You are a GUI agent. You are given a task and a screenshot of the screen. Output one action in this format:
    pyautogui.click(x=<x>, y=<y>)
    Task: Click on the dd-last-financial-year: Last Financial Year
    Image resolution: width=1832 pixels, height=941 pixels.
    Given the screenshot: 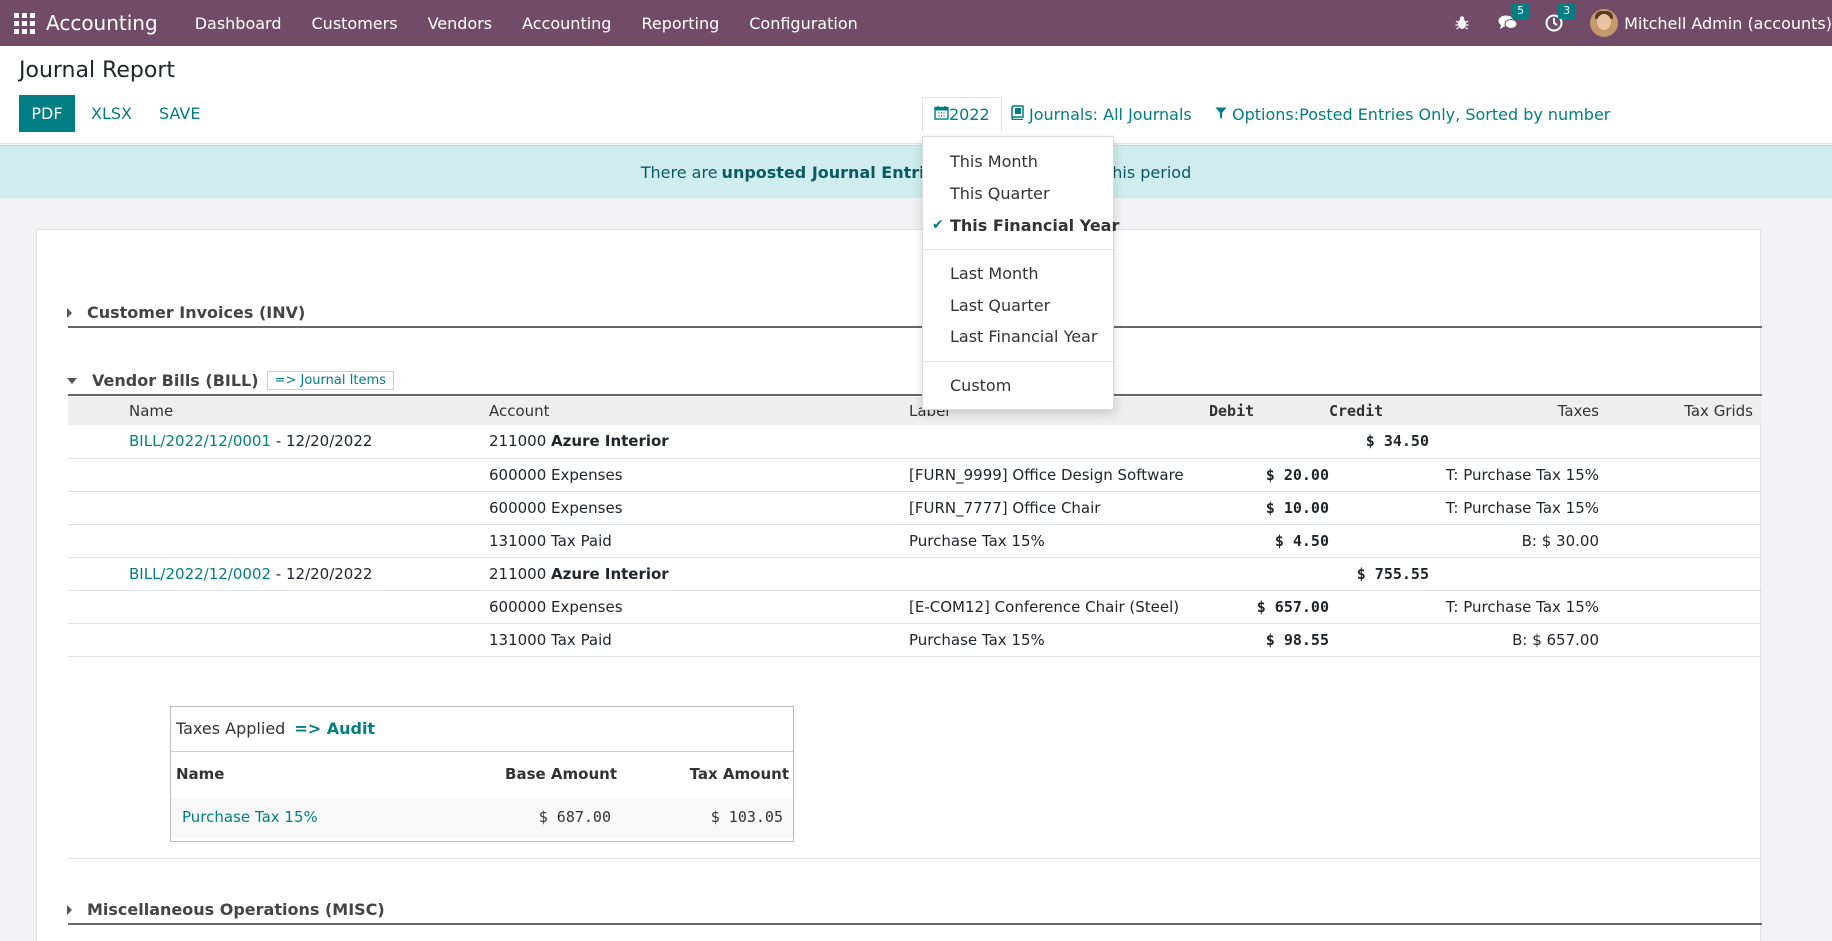 What is the action you would take?
    pyautogui.click(x=1023, y=336)
    